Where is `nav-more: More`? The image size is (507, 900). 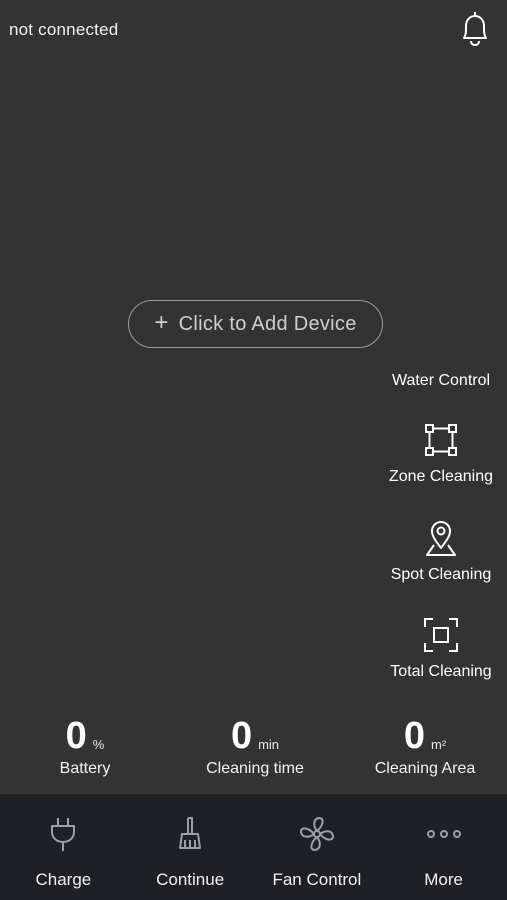
nav-more: More is located at coordinates (443, 847).